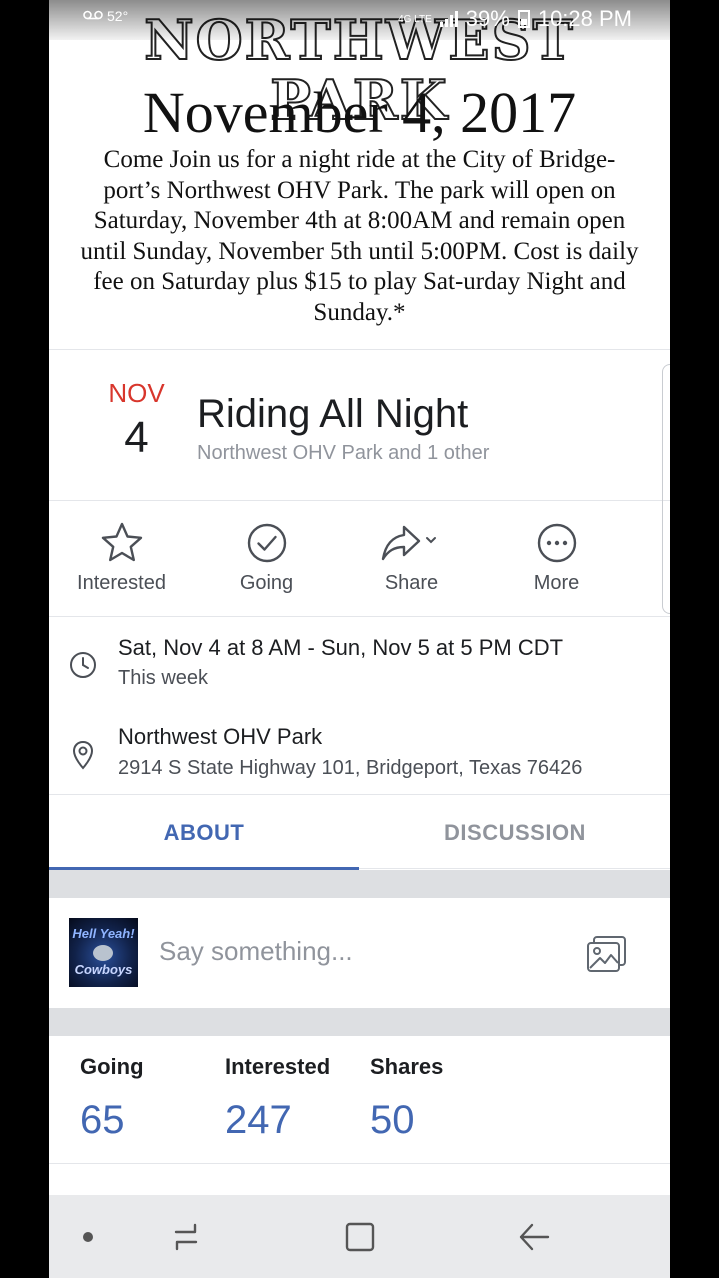 This screenshot has height=1278, width=719. Describe the element at coordinates (112, 1066) in the screenshot. I see `stat-going-label: Going` at that location.